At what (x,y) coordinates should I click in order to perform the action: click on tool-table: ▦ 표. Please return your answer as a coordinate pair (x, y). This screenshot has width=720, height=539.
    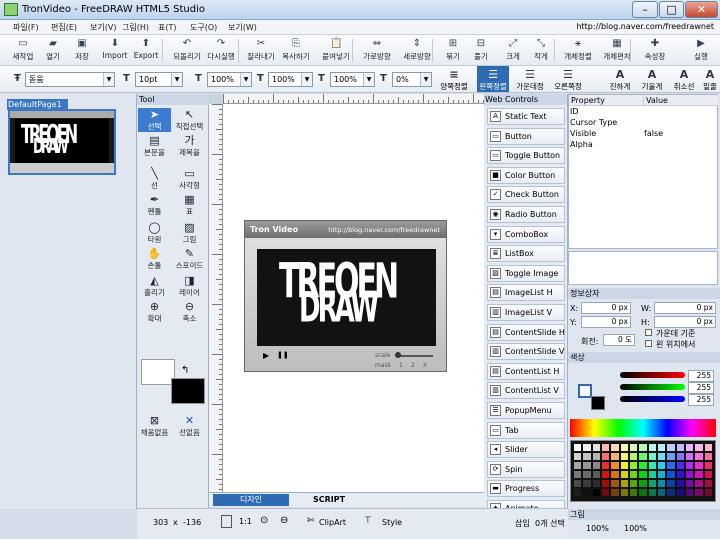
    Looking at the image, I should click on (189, 205).